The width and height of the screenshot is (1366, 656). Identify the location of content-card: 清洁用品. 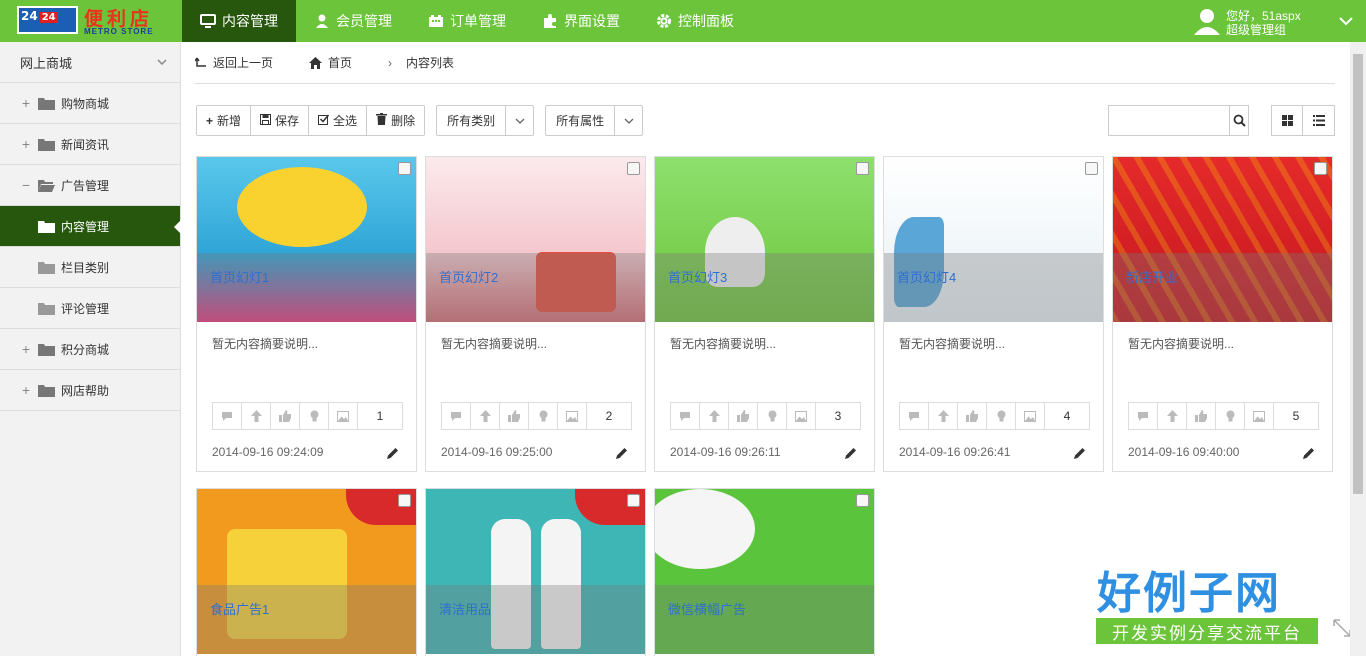
(535, 572).